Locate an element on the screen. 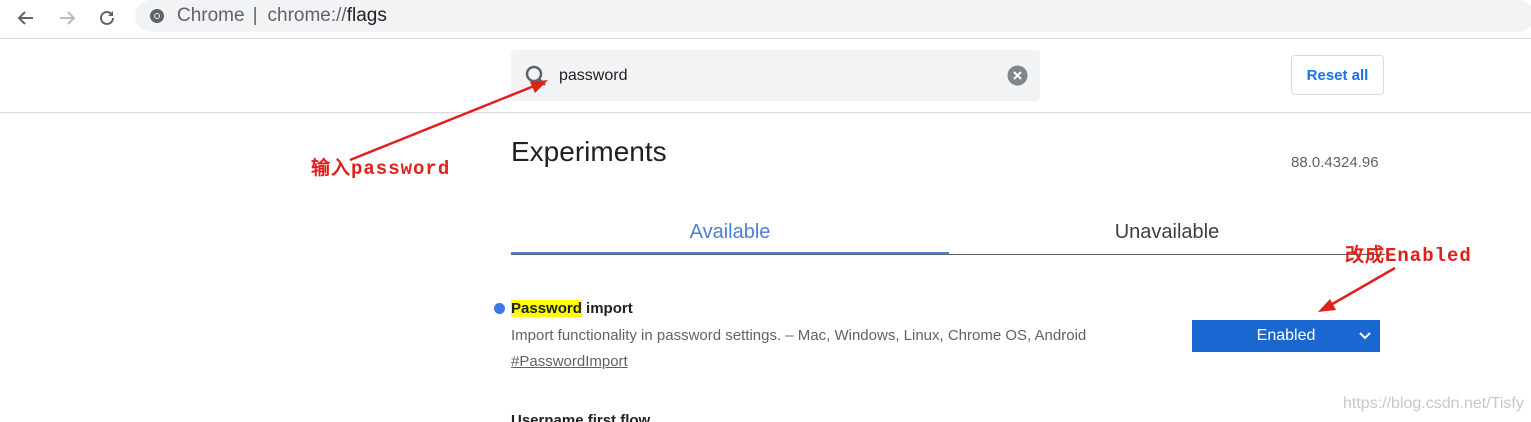 The width and height of the screenshot is (1531, 422). search-box is located at coordinates (775, 75).